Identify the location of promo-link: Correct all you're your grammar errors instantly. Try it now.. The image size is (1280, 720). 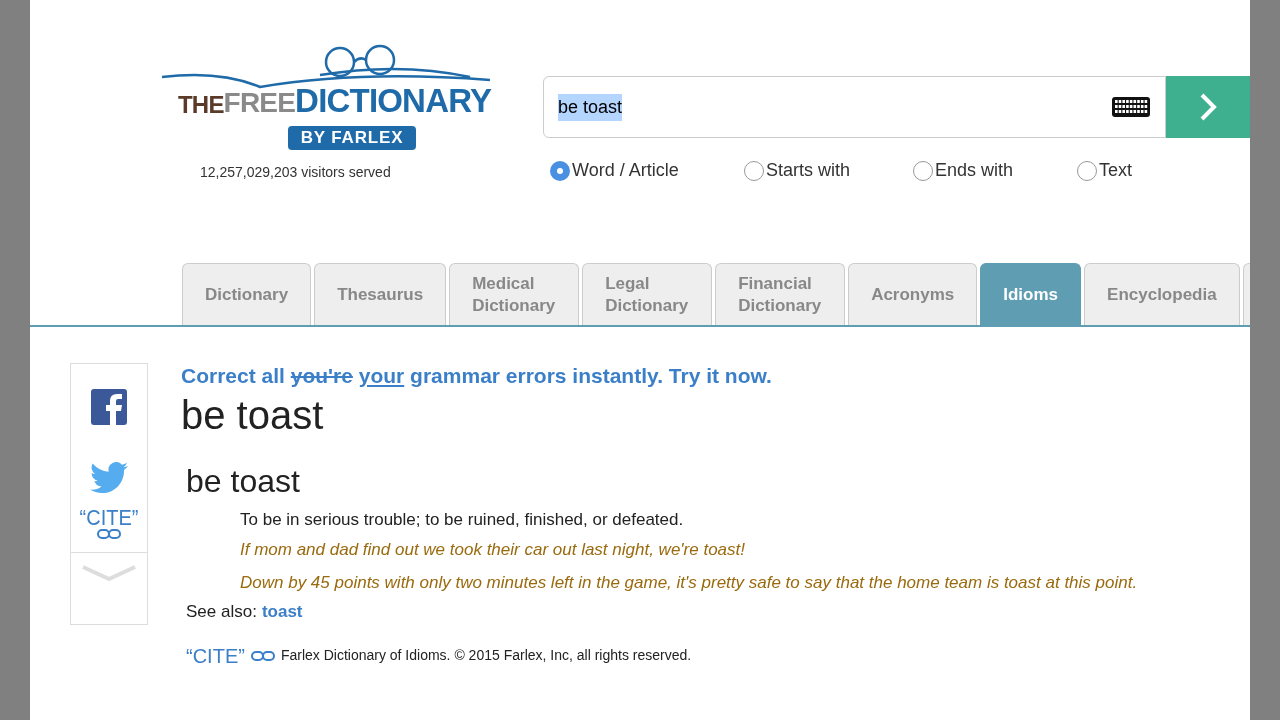
(681, 376).